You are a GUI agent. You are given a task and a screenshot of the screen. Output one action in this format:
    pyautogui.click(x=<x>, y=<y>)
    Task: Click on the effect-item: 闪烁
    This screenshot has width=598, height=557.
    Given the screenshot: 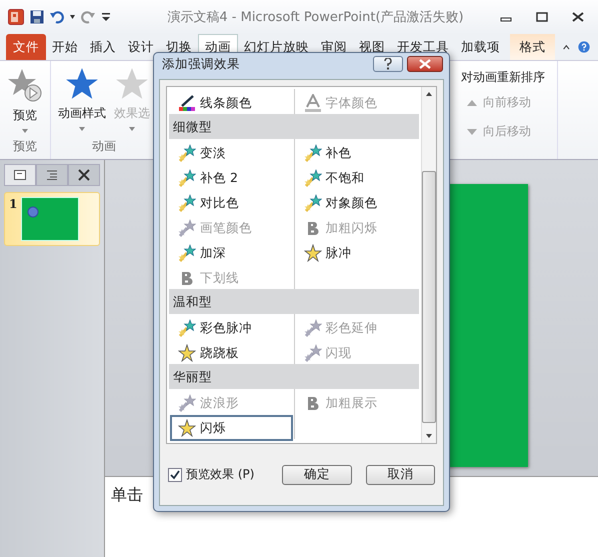 What is the action you would take?
    pyautogui.click(x=231, y=428)
    